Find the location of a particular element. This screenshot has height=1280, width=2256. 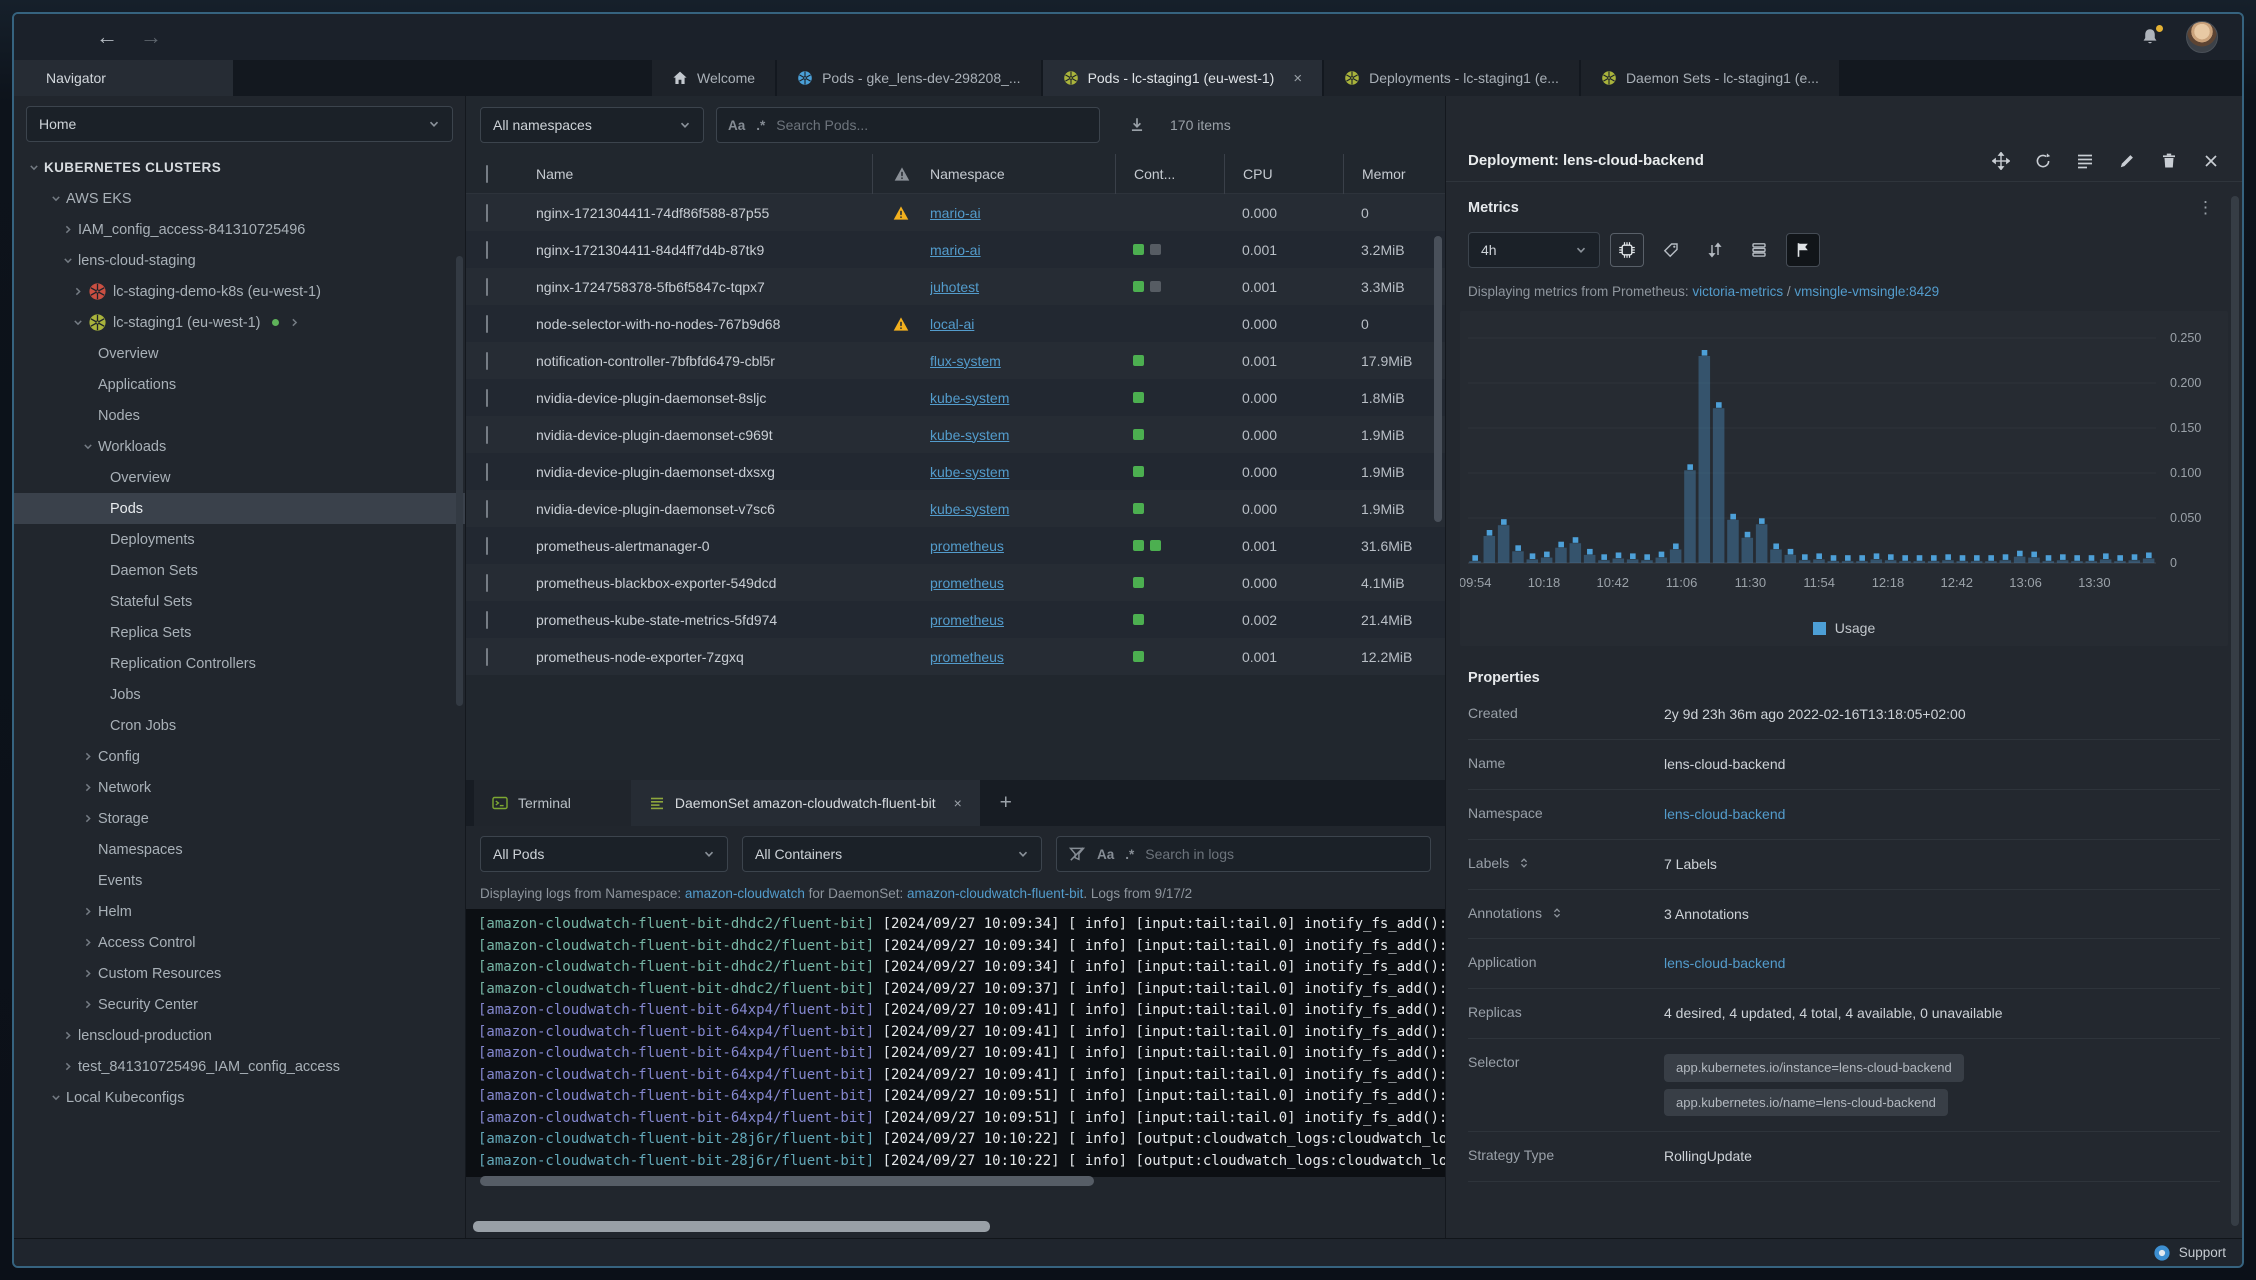

new-dock-tab-button: + is located at coordinates (1006, 803).